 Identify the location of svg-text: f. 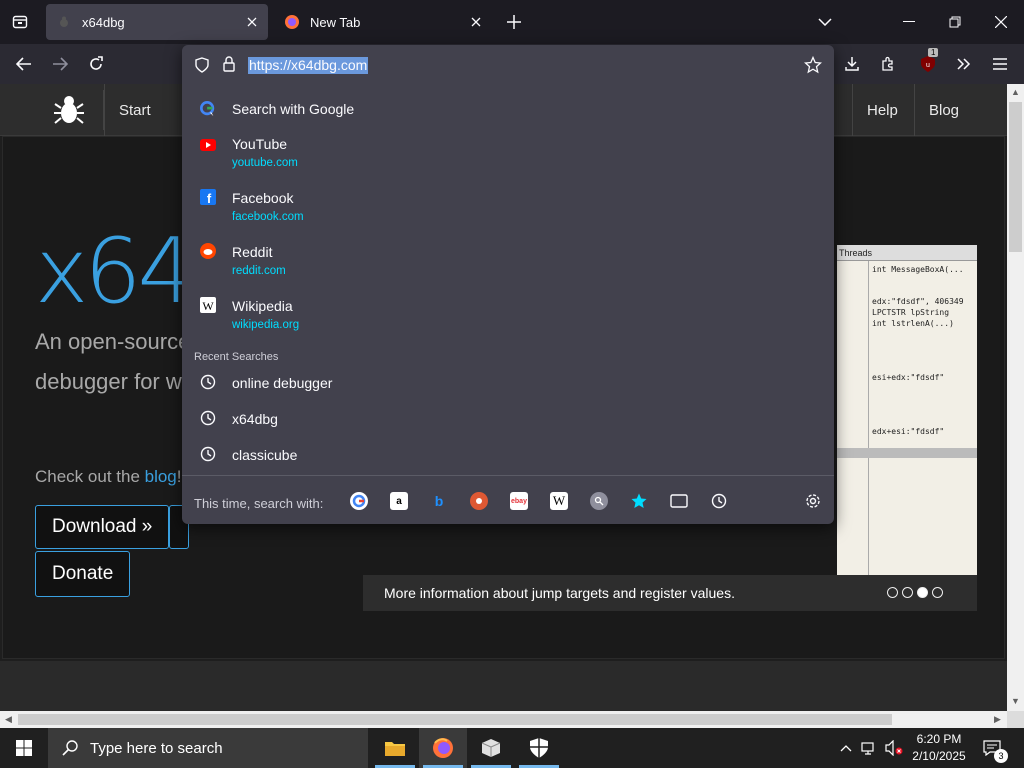
(209, 198).